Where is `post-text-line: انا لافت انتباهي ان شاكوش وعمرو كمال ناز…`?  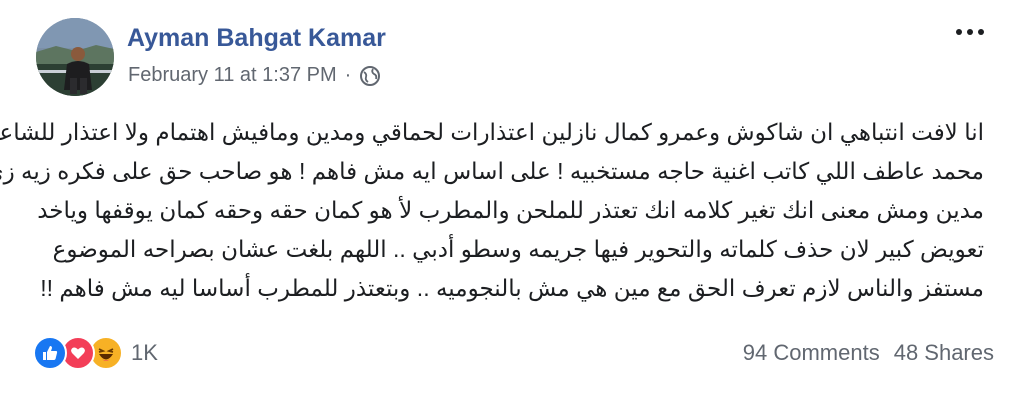
post-text-line: انا لافت انتباهي ان شاكوش وعمرو كمال ناز… is located at coordinates (492, 132).